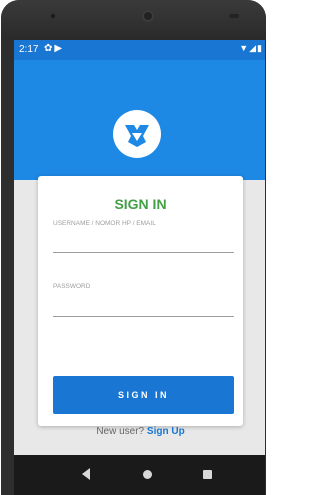 This screenshot has height=495, width=320. Describe the element at coordinates (143, 244) in the screenshot. I see `username-field` at that location.